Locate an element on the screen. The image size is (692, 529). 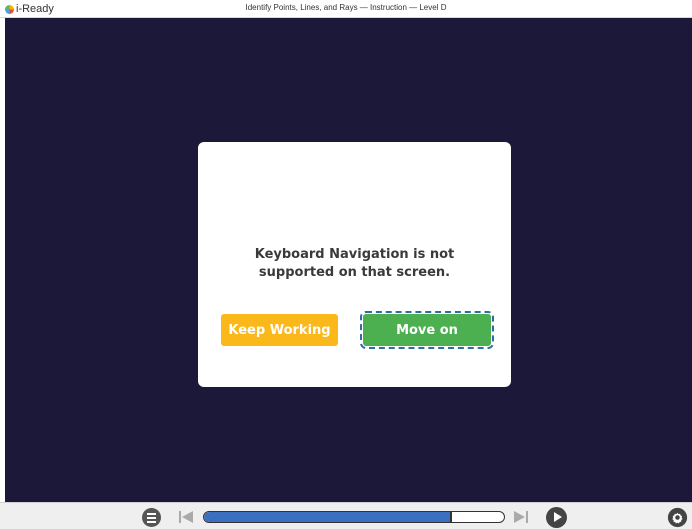
progress-fill is located at coordinates (327, 517).